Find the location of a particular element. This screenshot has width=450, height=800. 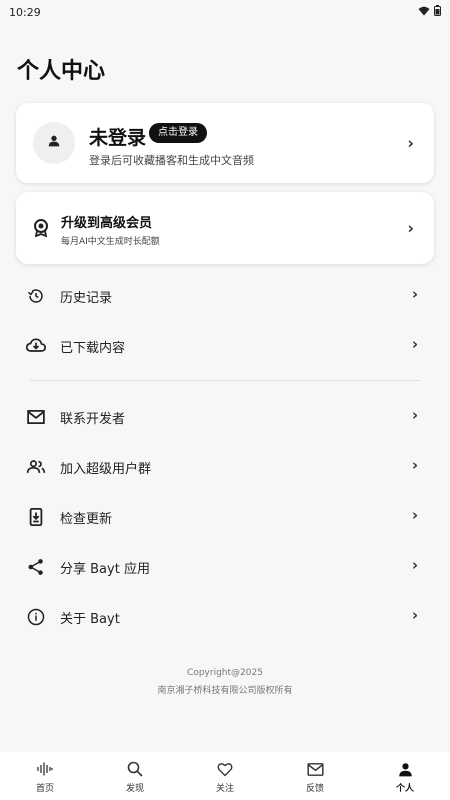

status-bar: 10:29 is located at coordinates (225, 12).